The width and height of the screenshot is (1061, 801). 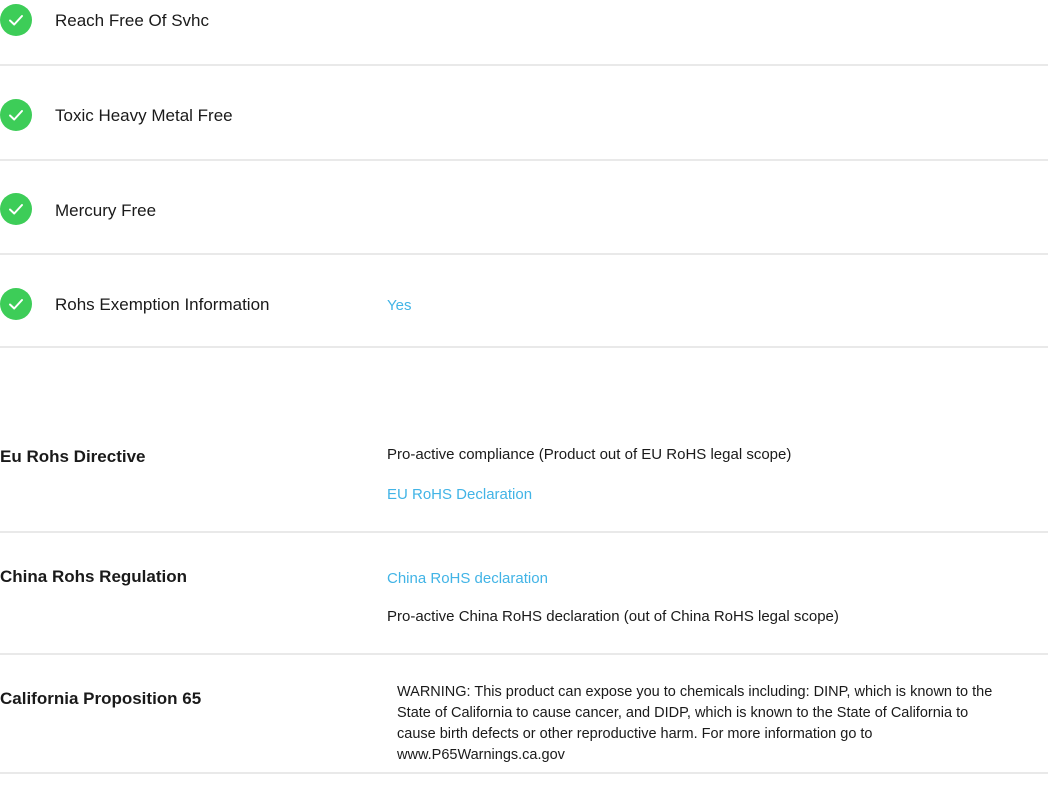 What do you see at coordinates (93, 576) in the screenshot?
I see `china-rohs-regulation-heading: China Rohs Regulation` at bounding box center [93, 576].